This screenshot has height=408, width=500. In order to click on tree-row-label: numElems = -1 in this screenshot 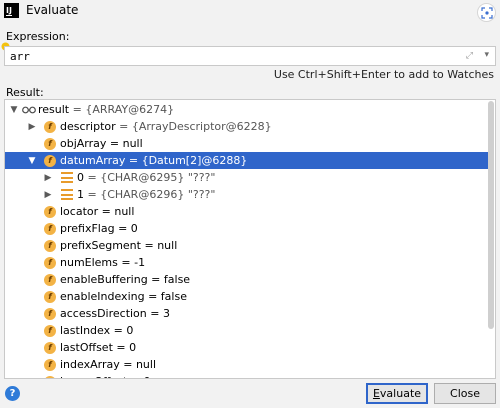, I will do `click(103, 262)`.